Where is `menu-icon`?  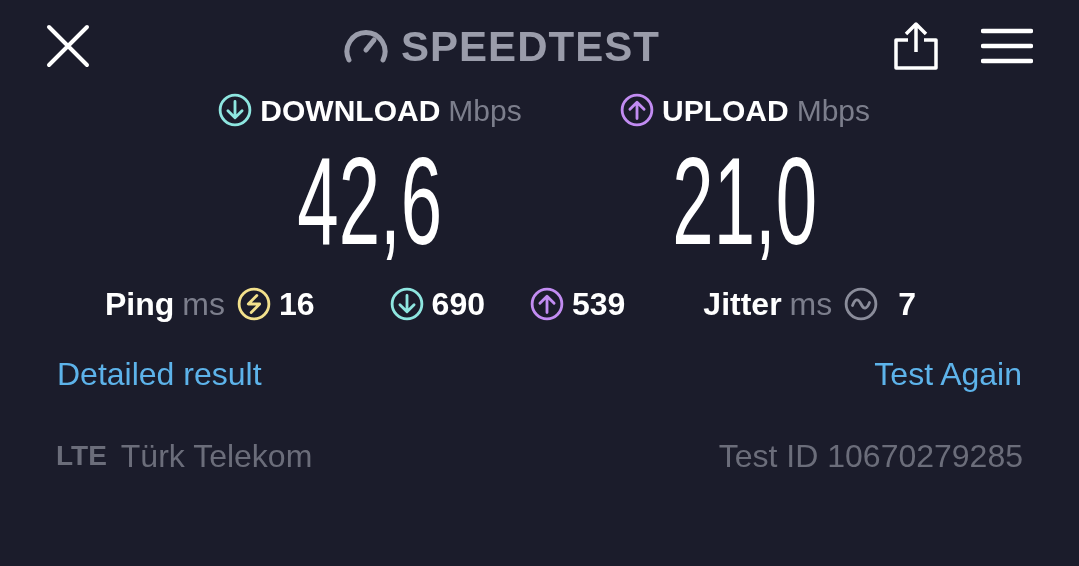
menu-icon is located at coordinates (1007, 46).